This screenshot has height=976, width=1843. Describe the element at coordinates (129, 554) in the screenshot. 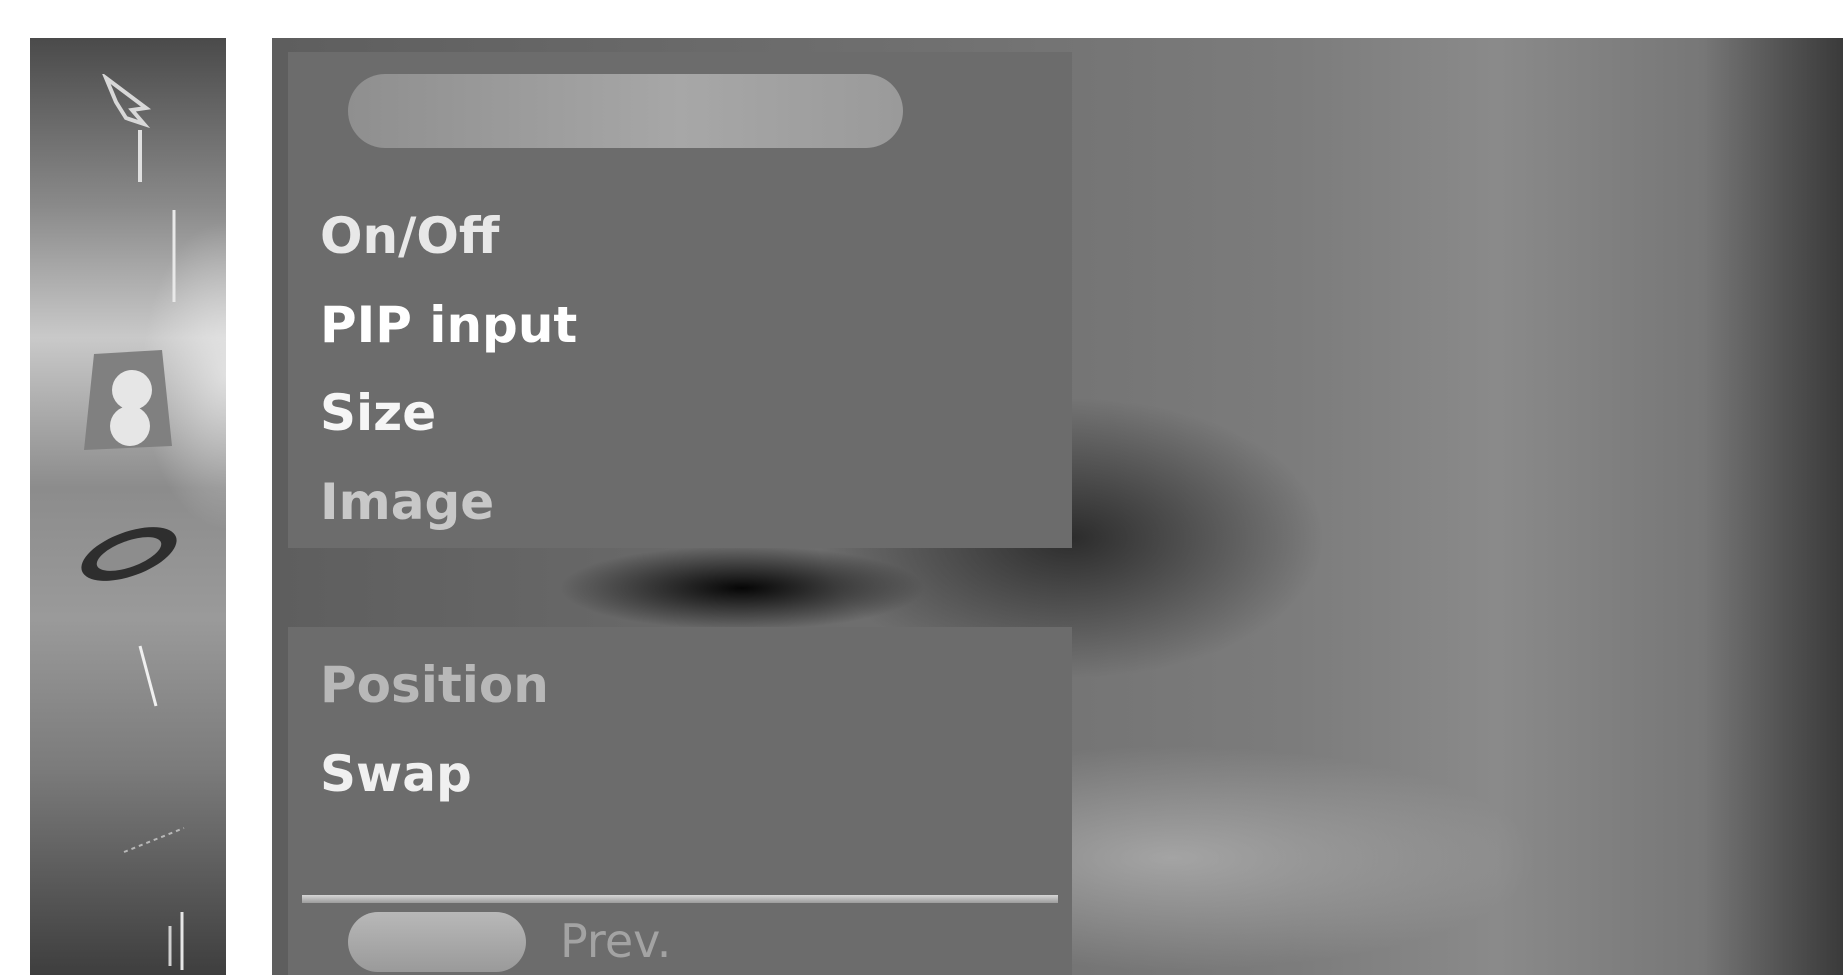

I see `disc-icon` at that location.